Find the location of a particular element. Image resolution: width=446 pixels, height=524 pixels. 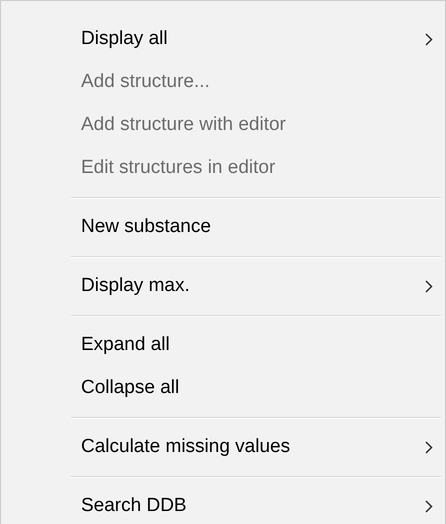

menu-item: Search DDB is located at coordinates (223, 504).